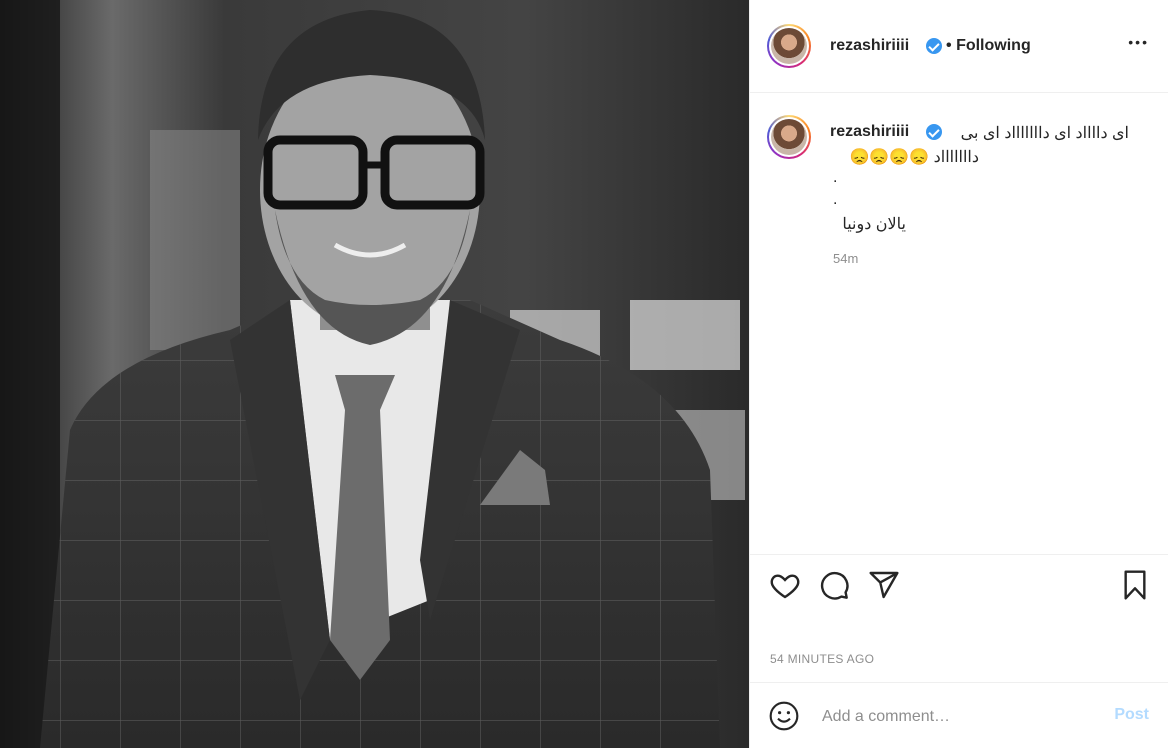 The width and height of the screenshot is (1168, 748). I want to click on caption-line-4: ., so click(835, 199).